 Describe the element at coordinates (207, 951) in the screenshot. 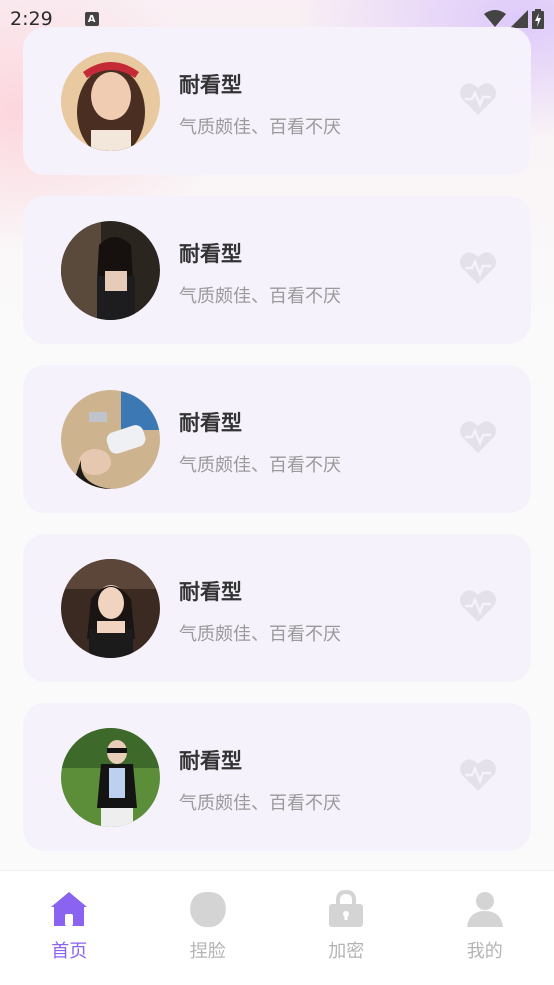

I see `tab-label: 捏脸` at that location.